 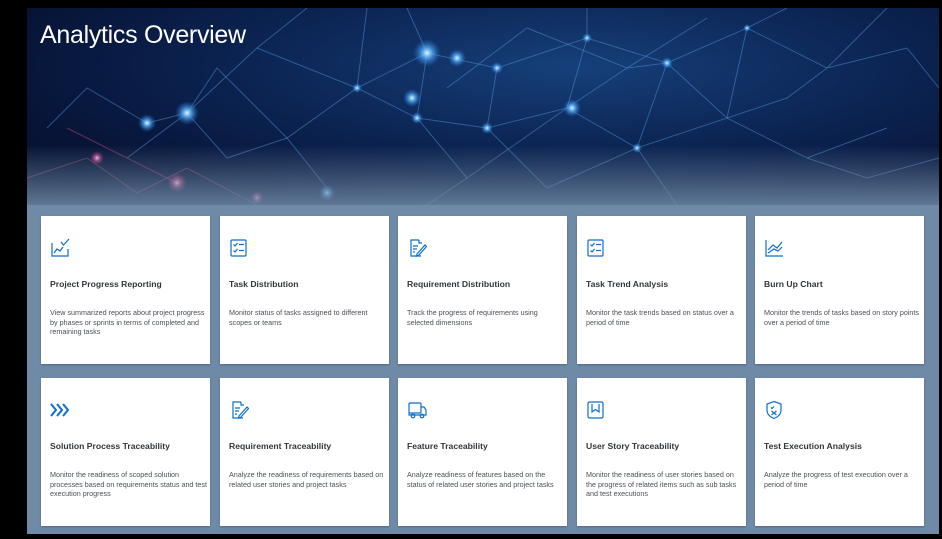 What do you see at coordinates (264, 284) in the screenshot?
I see `tile-title: Task Distribution` at bounding box center [264, 284].